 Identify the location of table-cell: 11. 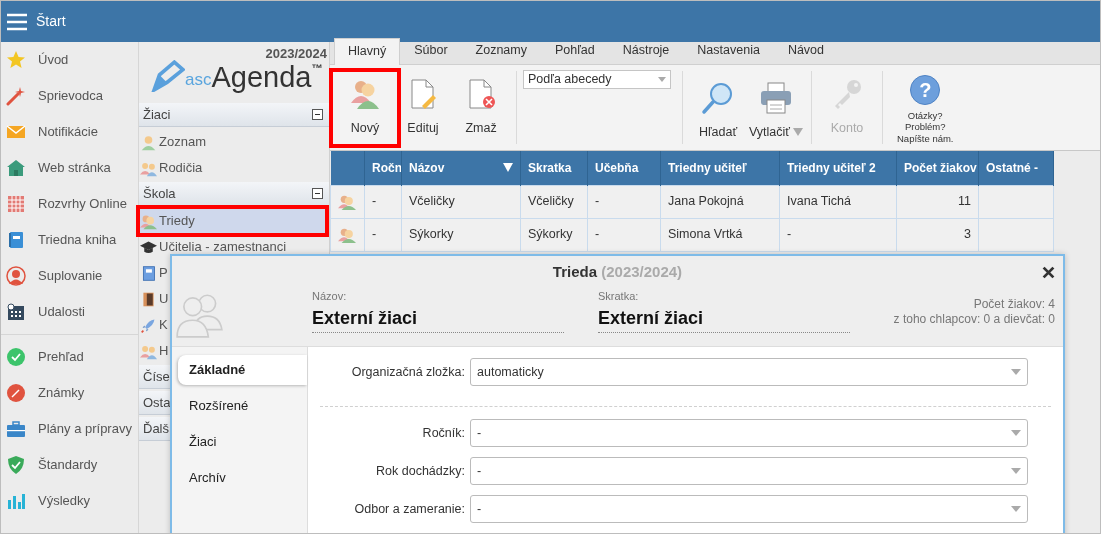
(937, 201).